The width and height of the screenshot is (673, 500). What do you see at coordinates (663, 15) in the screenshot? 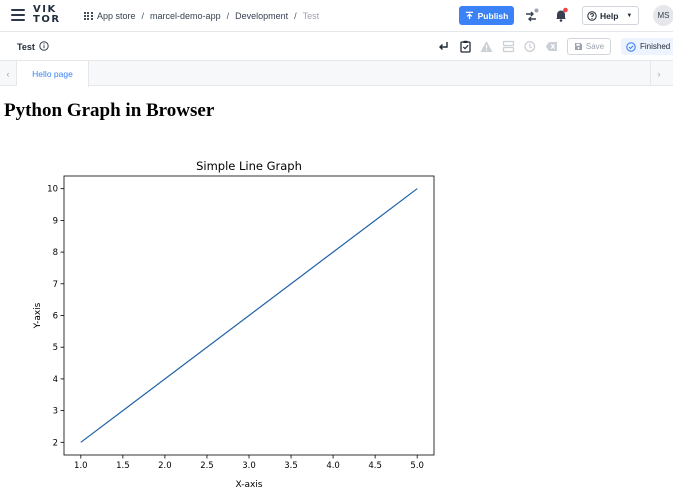
I see `avatar: MS` at bounding box center [663, 15].